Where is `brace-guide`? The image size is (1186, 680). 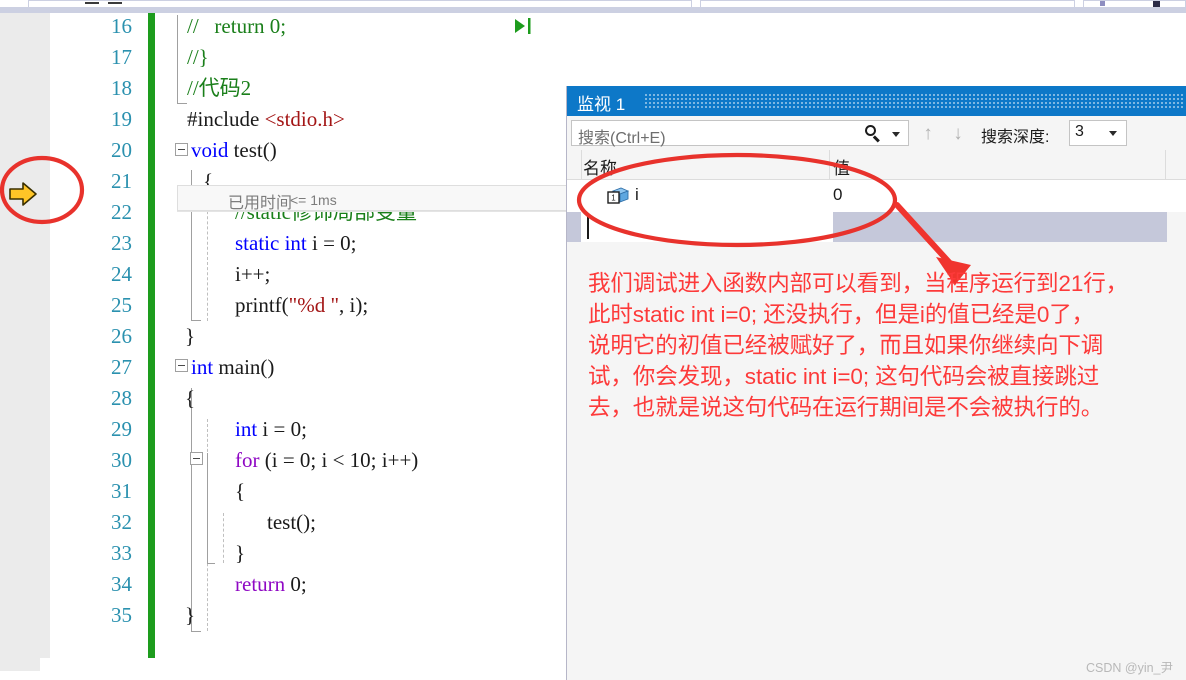
brace-guide is located at coordinates (177, 59).